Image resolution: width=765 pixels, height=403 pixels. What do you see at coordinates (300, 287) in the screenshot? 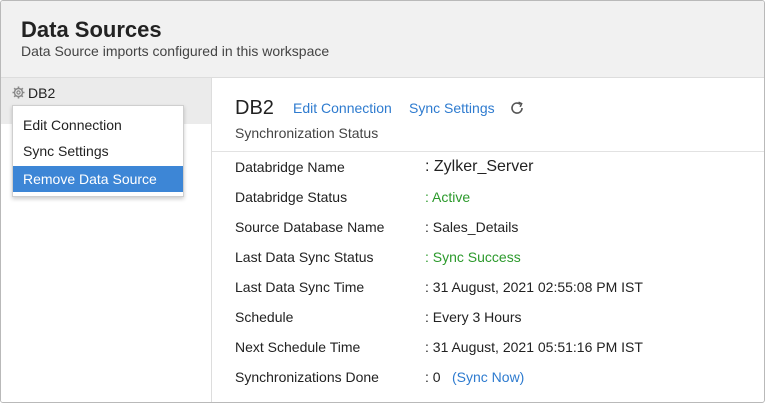
I see `row-label: Last Data Sync Time` at bounding box center [300, 287].